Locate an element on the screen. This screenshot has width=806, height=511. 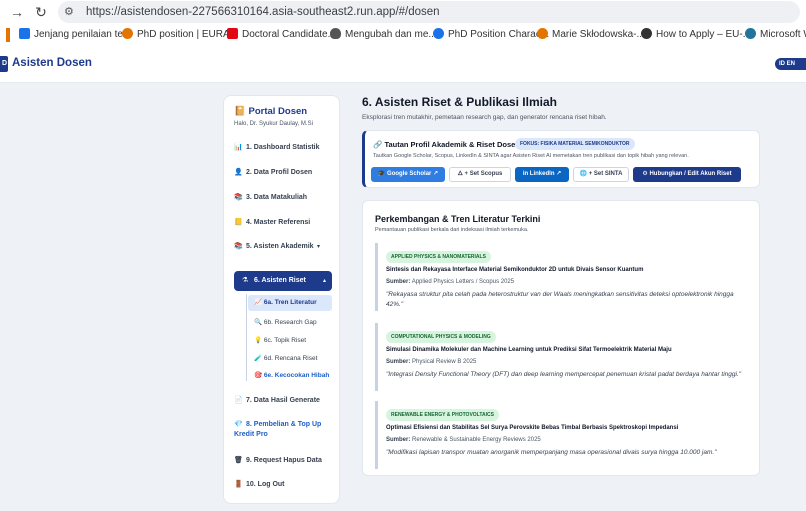
source-value: Physical Review B 2025 is located at coordinates (444, 362).